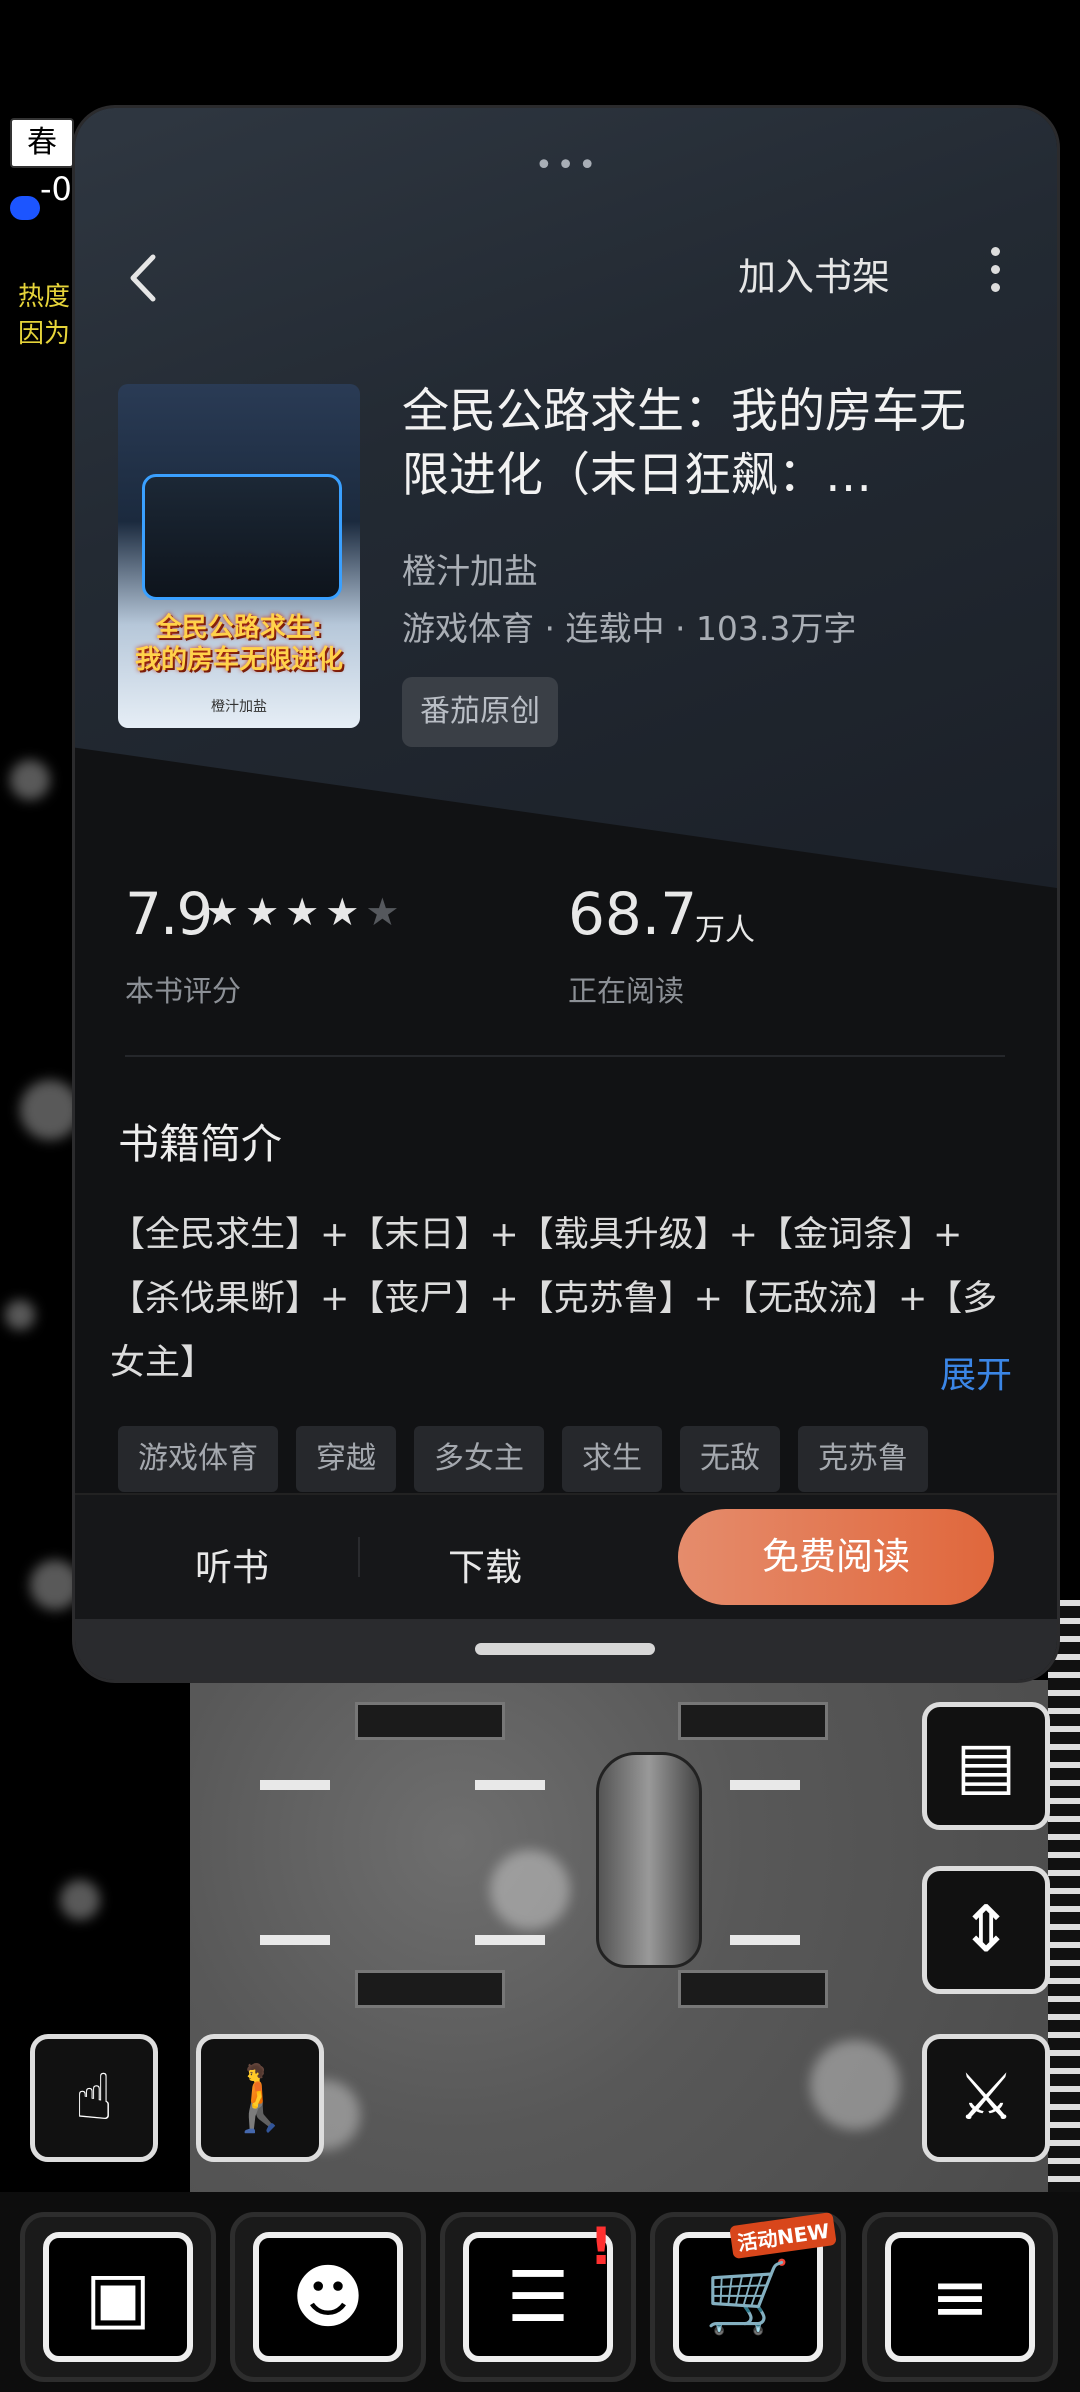 The width and height of the screenshot is (1080, 2392). Describe the element at coordinates (538, 2297) in the screenshot. I see `journal-button: ☰ !` at that location.